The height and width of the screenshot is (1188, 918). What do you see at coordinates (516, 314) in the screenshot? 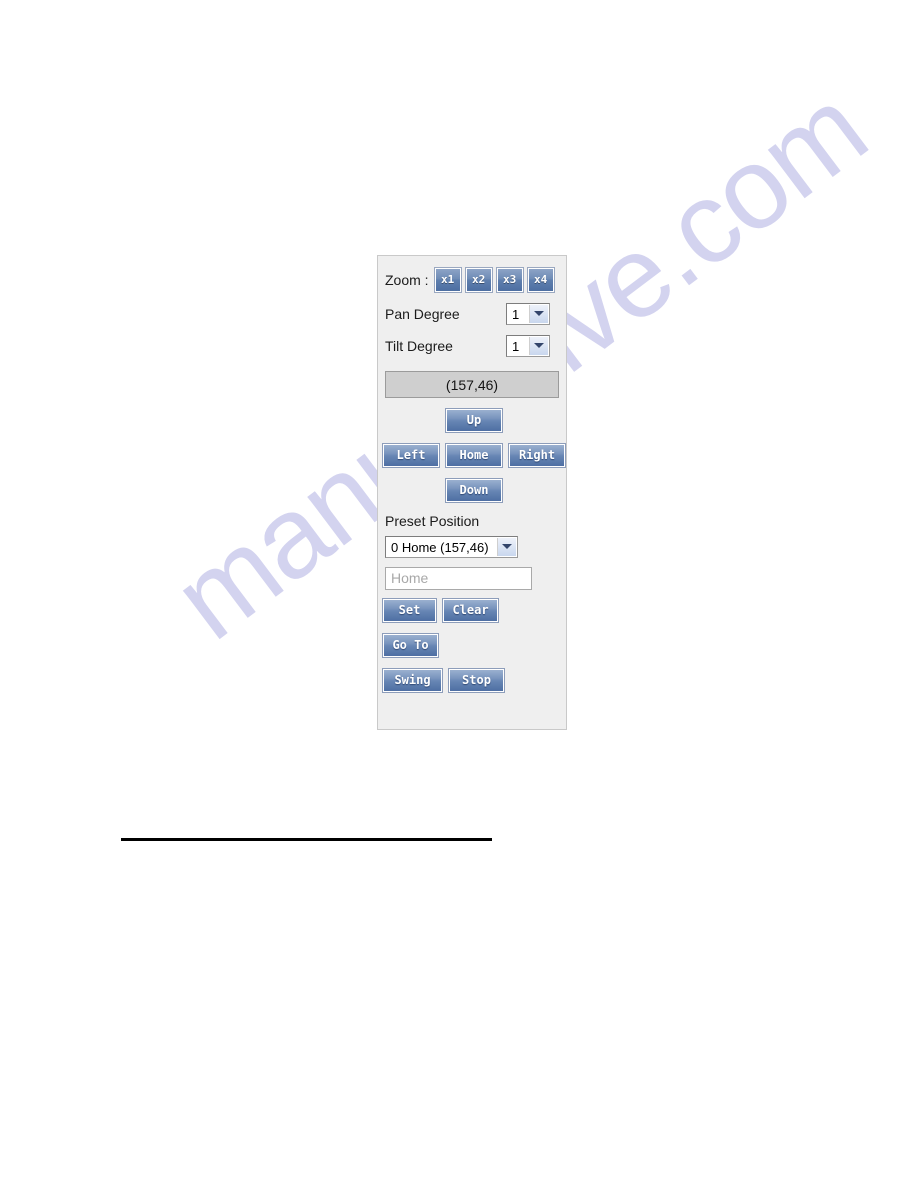
I see `pan-degree-value: 1` at bounding box center [516, 314].